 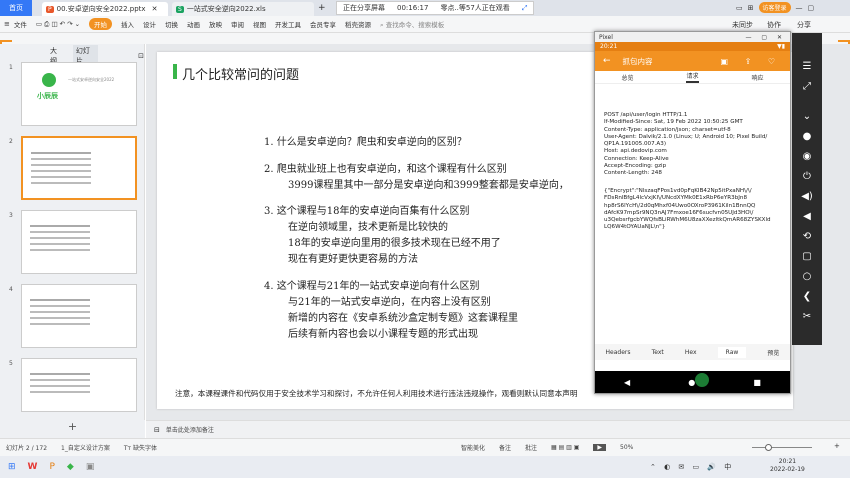 What do you see at coordinates (12, 467) in the screenshot?
I see `windows-start-icon: ⊞` at bounding box center [12, 467].